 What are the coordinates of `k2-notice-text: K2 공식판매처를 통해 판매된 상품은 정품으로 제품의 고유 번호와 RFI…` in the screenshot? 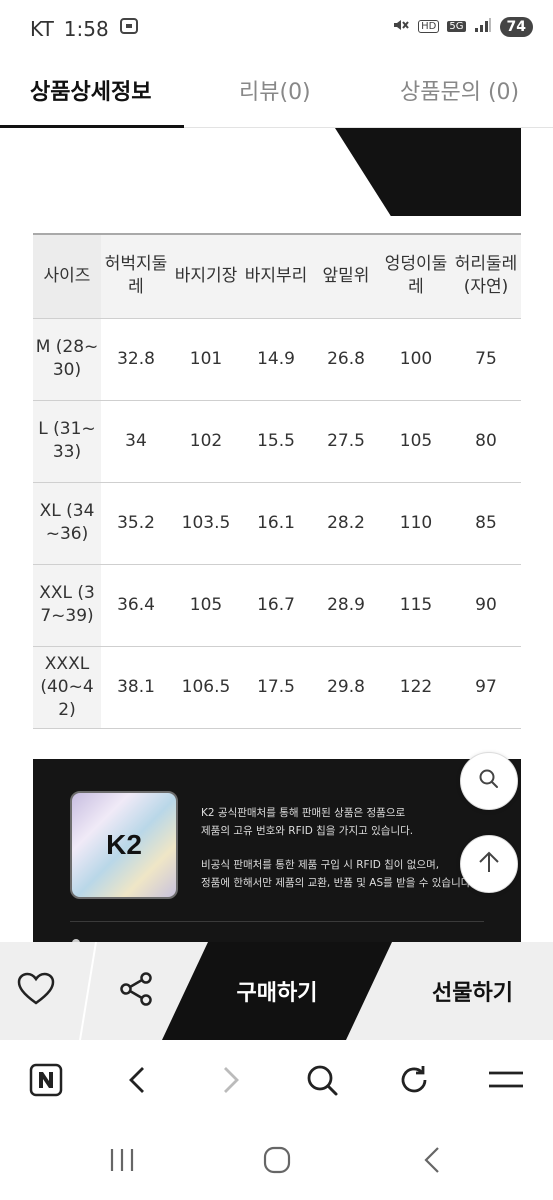 It's located at (351, 848).